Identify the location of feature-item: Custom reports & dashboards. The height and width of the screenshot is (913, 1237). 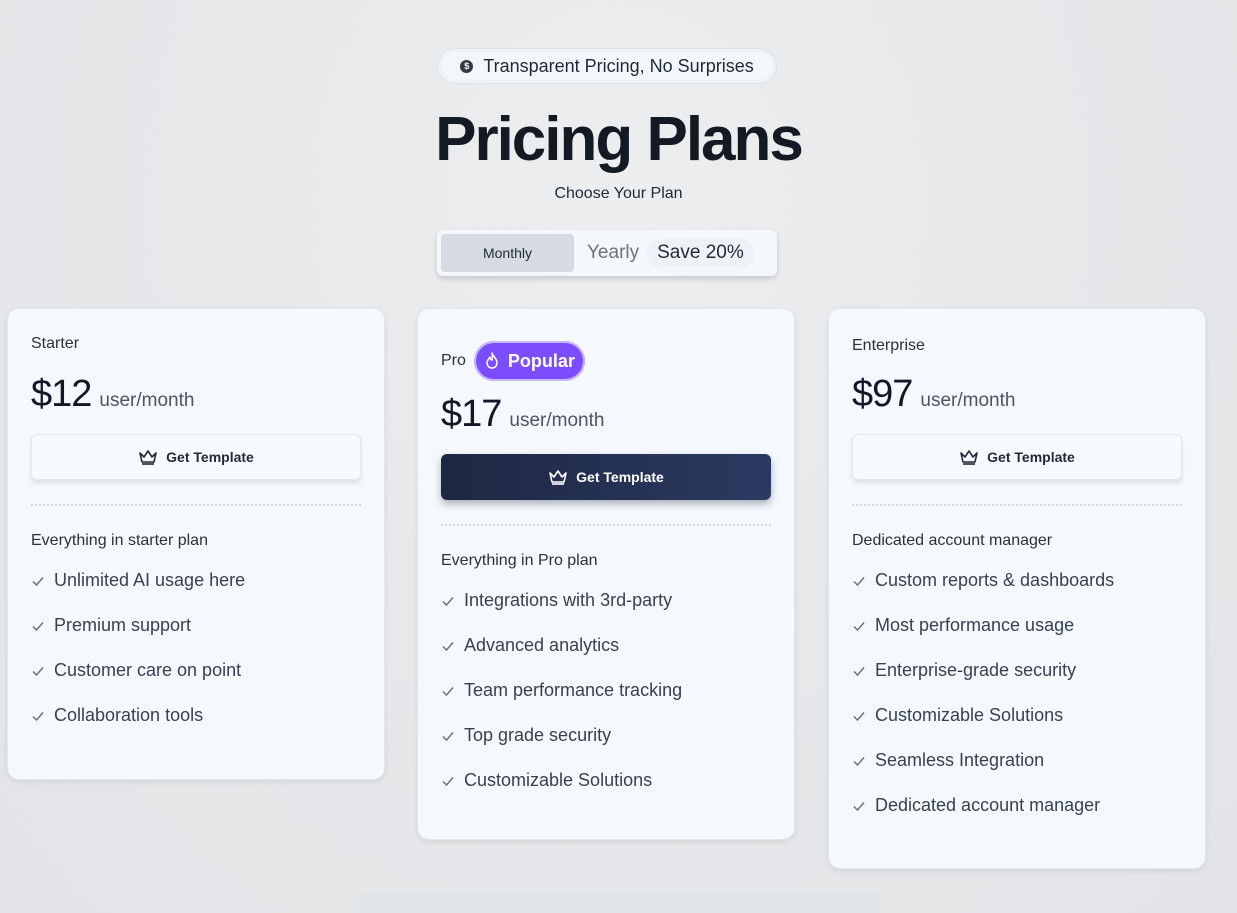
(1017, 580).